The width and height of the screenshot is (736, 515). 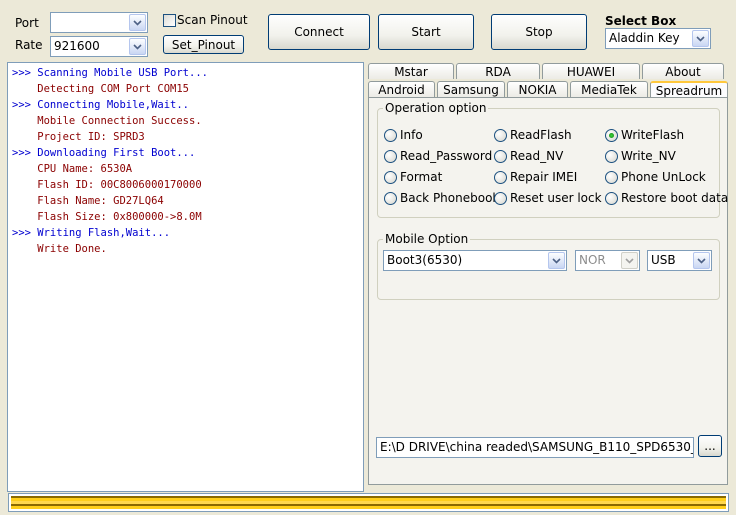 I want to click on radio-label: Write_NV, so click(x=648, y=156).